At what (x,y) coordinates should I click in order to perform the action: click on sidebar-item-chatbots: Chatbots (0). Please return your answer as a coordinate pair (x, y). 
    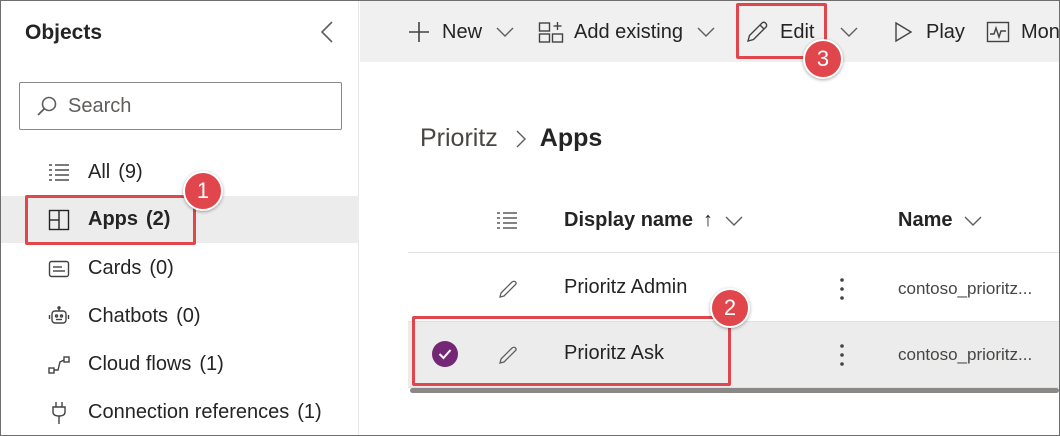
    Looking at the image, I should click on (180, 316).